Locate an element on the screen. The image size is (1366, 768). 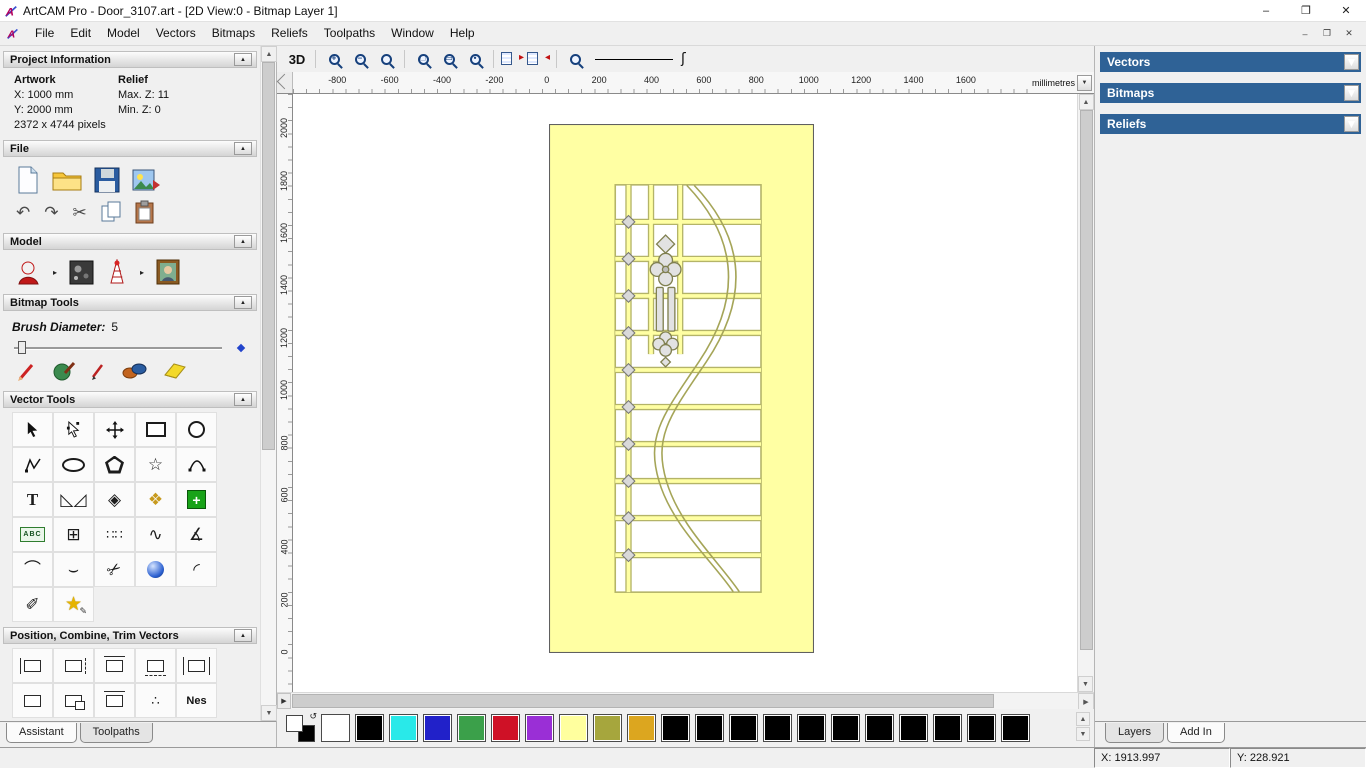
create-text-block-button: ABC is located at coordinates (32, 534).